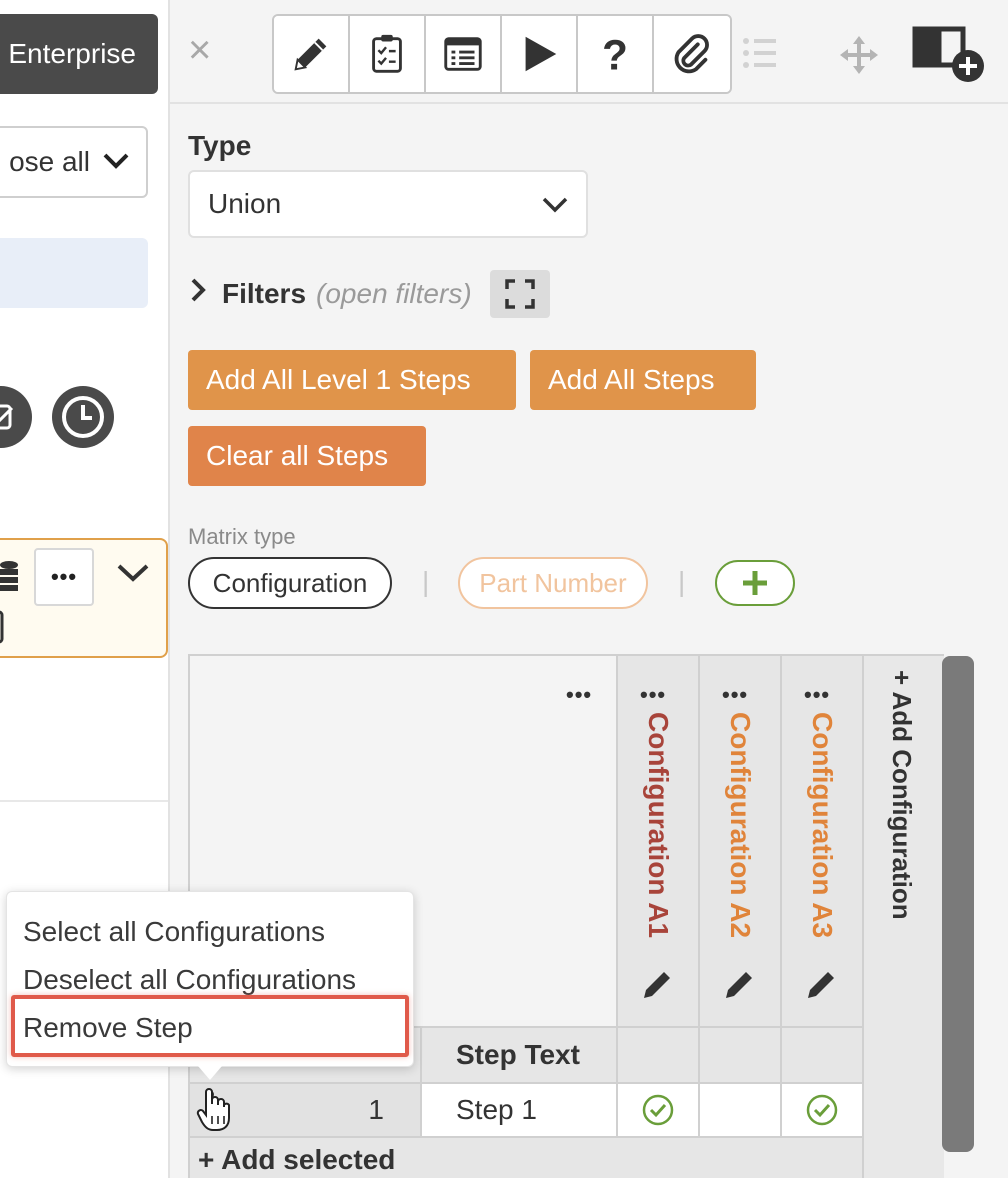 The image size is (1008, 1178). What do you see at coordinates (579, 695) in the screenshot?
I see `matrix-options-icon: •••` at bounding box center [579, 695].